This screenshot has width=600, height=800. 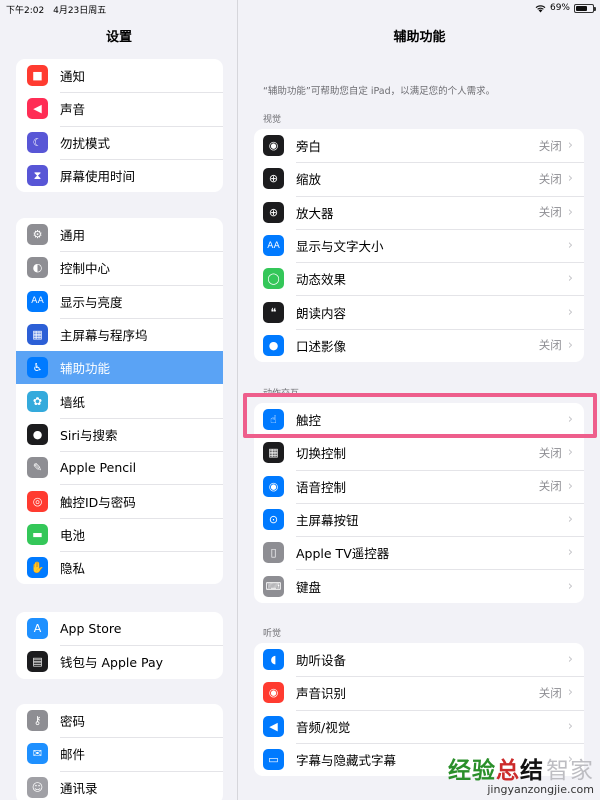 What do you see at coordinates (37, 468) in the screenshot?
I see `pencil-icon: ✎` at bounding box center [37, 468].